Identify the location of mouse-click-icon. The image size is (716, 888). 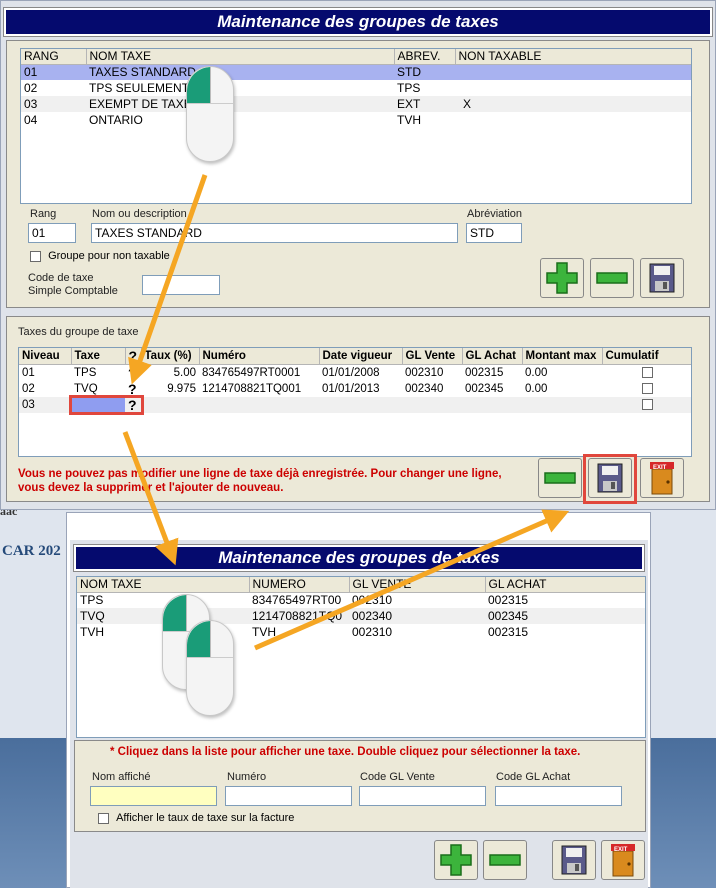
(210, 114).